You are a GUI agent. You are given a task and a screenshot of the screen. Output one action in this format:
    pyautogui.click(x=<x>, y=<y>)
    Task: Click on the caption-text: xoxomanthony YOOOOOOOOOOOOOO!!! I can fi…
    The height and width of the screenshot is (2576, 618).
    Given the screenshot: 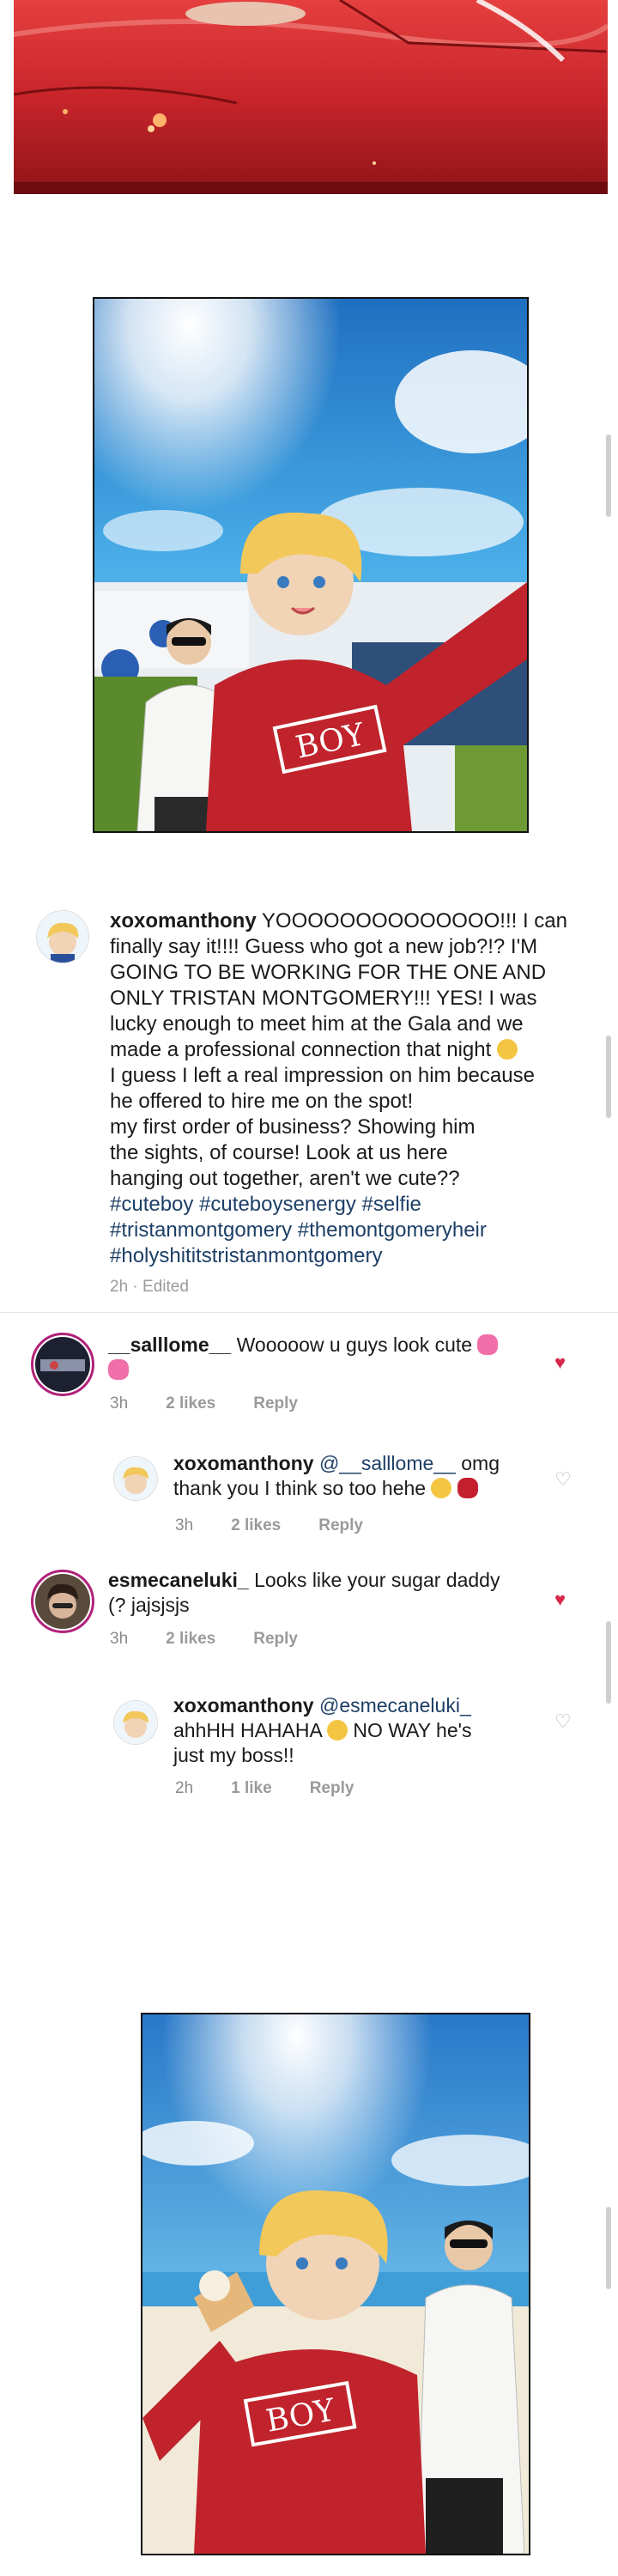 What is the action you would take?
    pyautogui.click(x=350, y=1104)
    